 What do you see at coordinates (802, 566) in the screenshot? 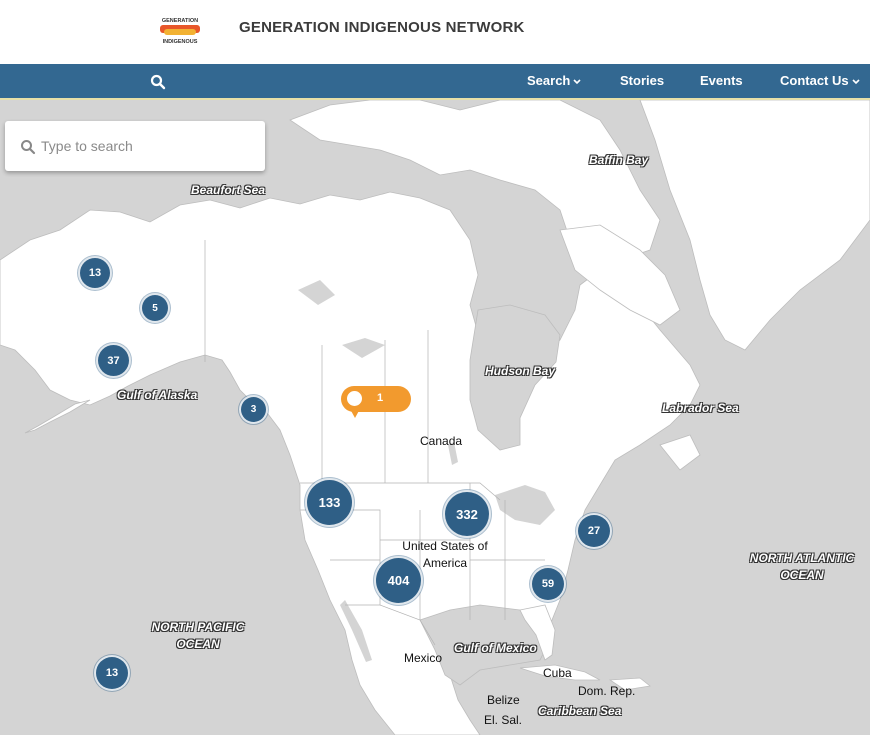
I see `label-north-atlantic: NORTH ATLANTIC OCEAN` at bounding box center [802, 566].